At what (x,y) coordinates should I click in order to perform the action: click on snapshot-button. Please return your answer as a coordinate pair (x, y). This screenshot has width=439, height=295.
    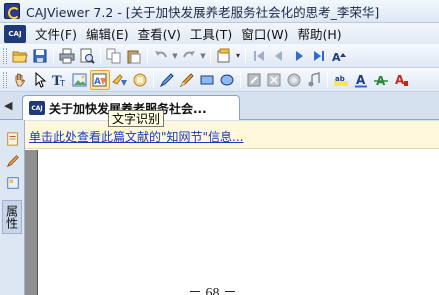
    Looking at the image, I should click on (120, 80).